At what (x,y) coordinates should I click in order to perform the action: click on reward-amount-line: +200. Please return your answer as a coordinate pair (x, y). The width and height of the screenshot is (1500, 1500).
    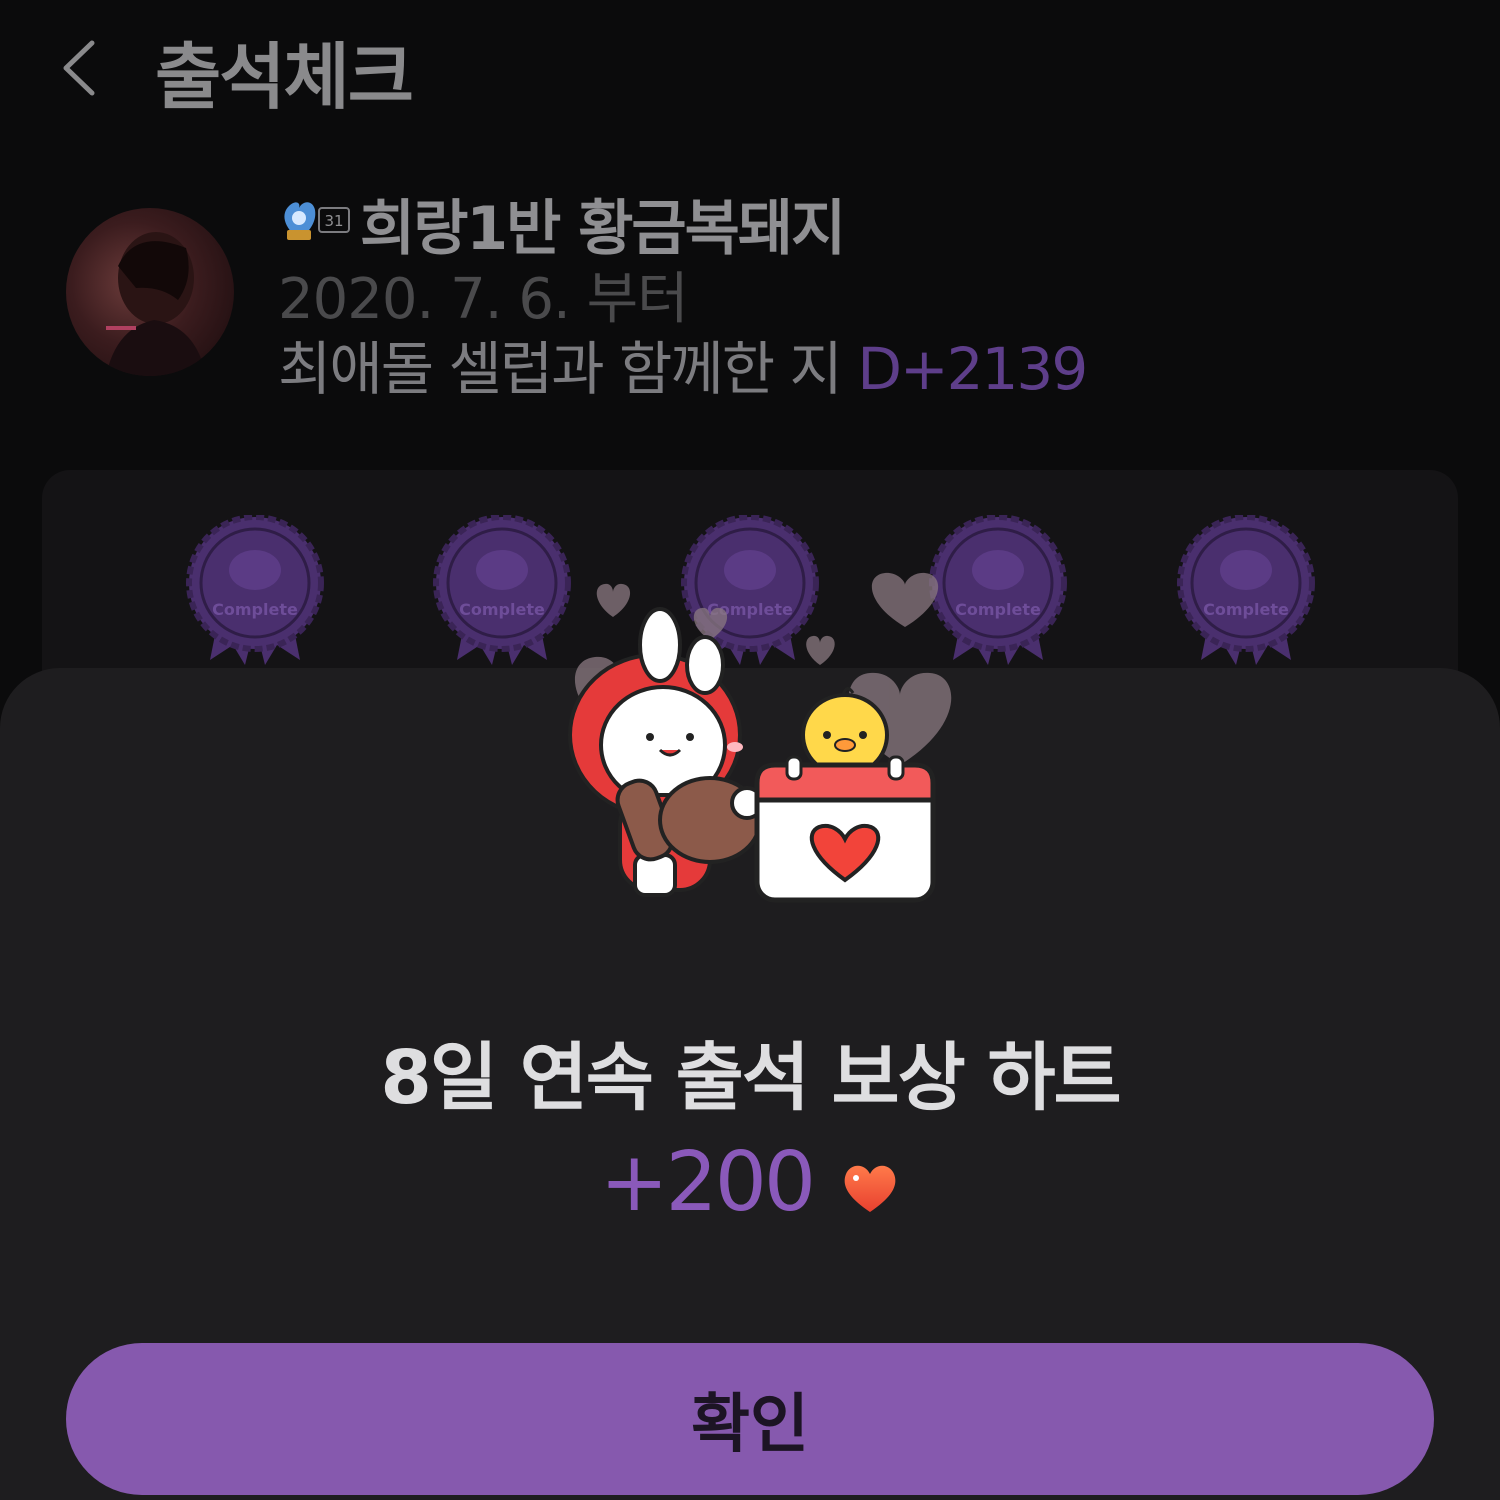
    Looking at the image, I should click on (750, 1182).